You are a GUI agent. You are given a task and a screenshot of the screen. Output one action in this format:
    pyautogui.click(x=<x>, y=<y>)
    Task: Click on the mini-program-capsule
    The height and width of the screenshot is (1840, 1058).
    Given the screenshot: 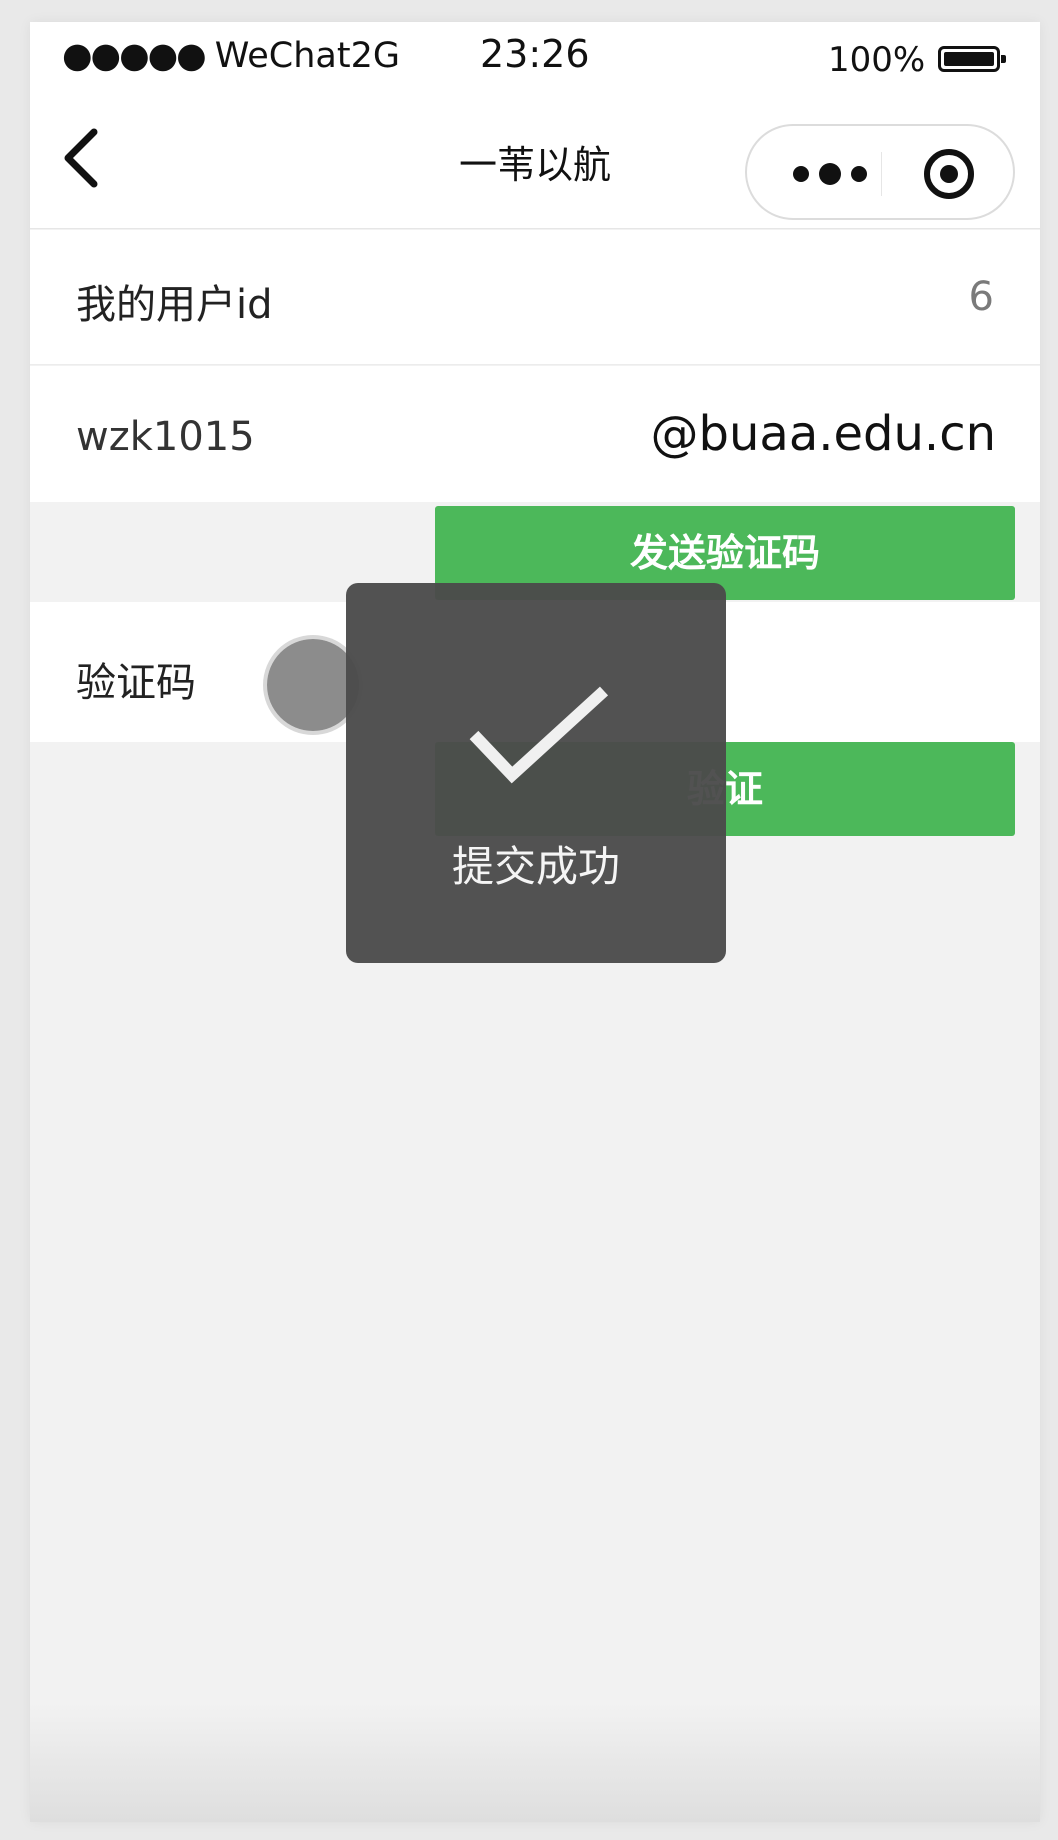 What is the action you would take?
    pyautogui.click(x=880, y=172)
    